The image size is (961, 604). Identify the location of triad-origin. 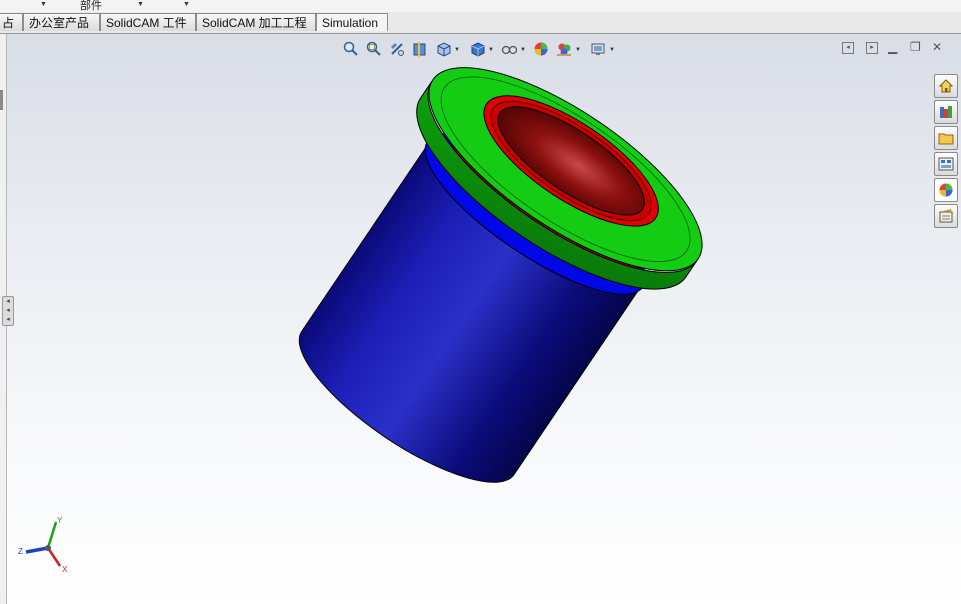
(48, 548).